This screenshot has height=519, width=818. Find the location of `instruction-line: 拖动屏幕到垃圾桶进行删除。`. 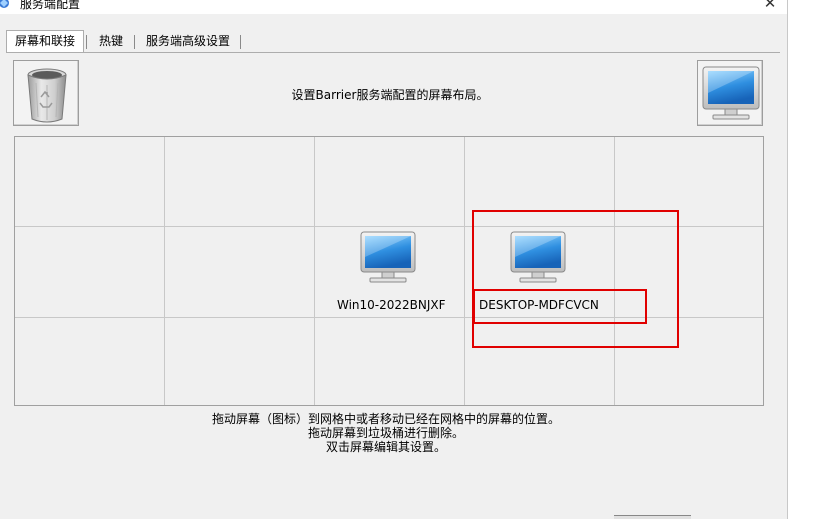

instruction-line: 拖动屏幕到垃圾桶进行删除。 is located at coordinates (385, 433).